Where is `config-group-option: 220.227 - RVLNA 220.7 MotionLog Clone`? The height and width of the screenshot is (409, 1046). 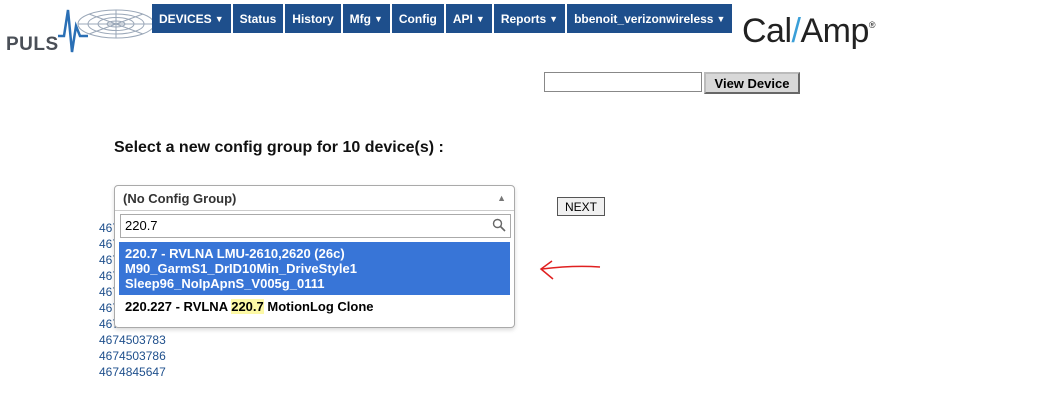
config-group-option: 220.227 - RVLNA 220.7 MotionLog Clone is located at coordinates (314, 306).